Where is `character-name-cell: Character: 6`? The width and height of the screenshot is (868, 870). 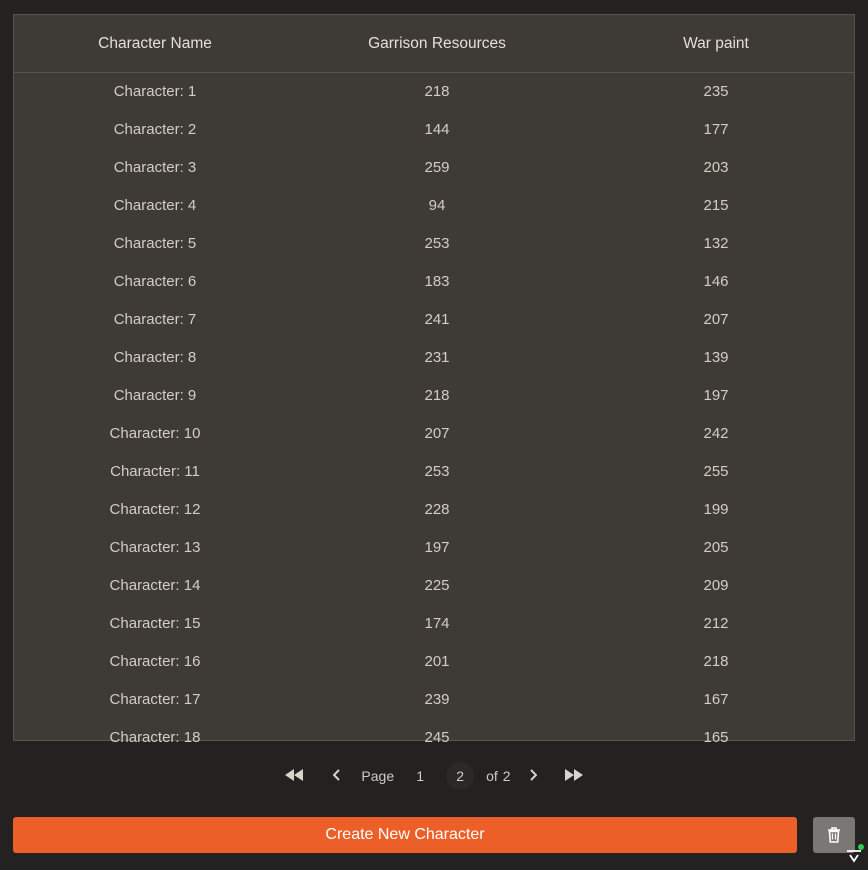 character-name-cell: Character: 6 is located at coordinates (155, 281).